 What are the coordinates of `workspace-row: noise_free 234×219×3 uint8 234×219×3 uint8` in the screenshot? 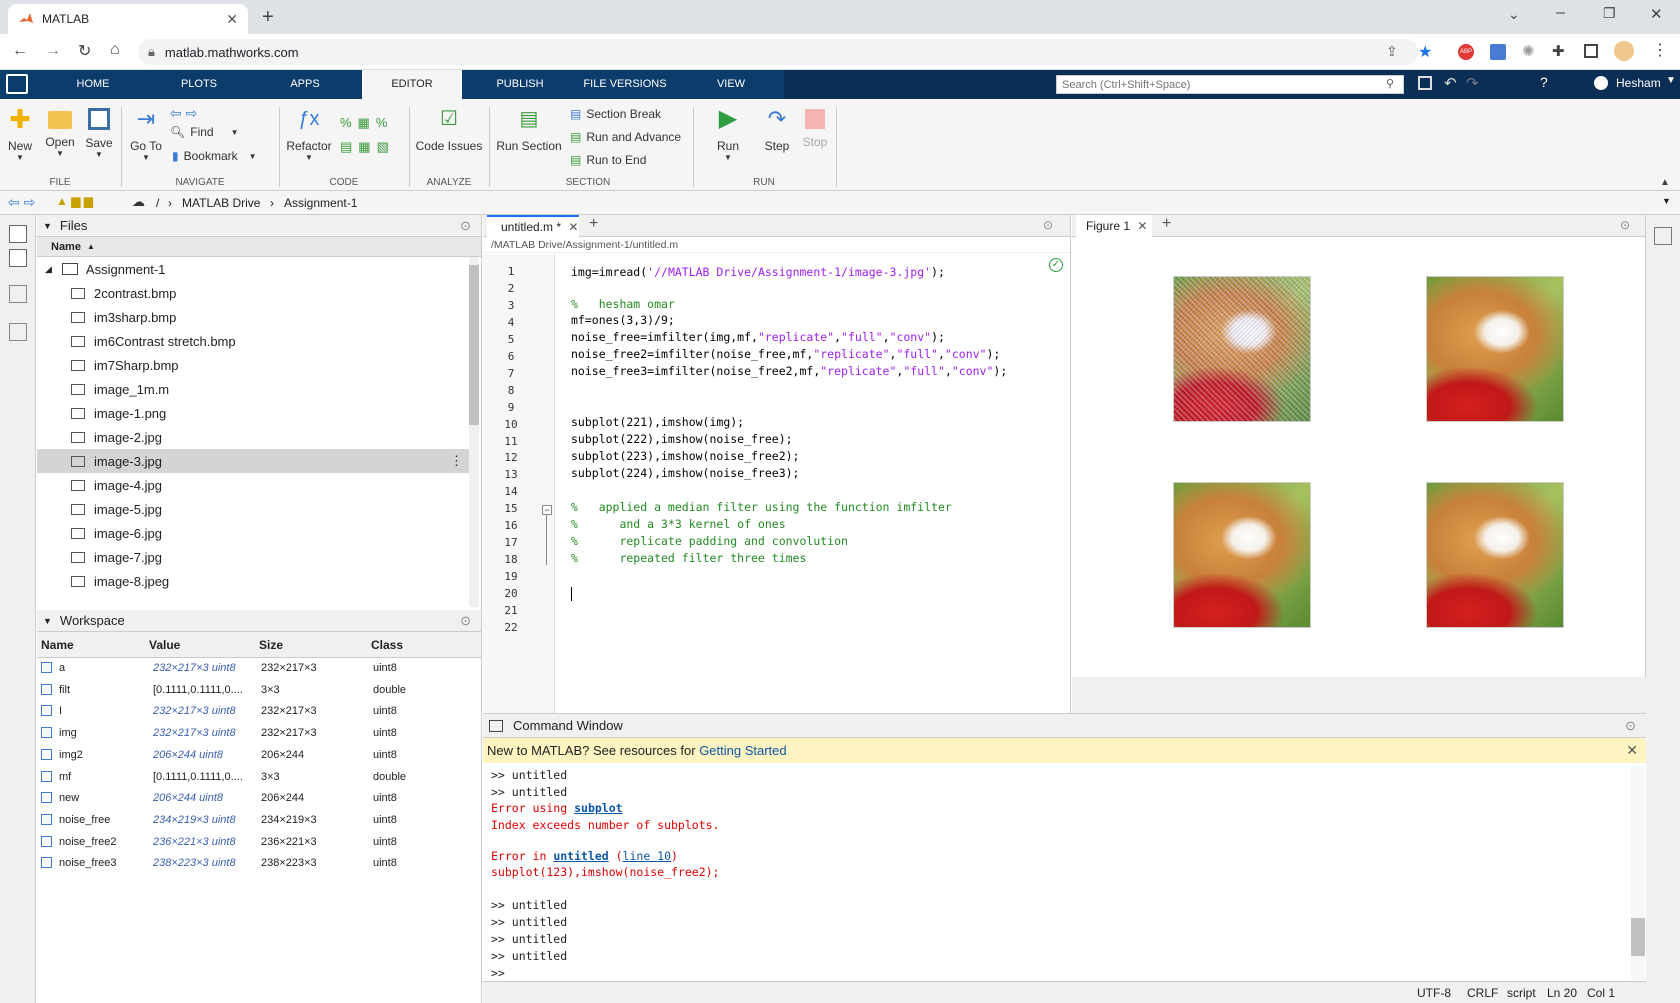 It's located at (277, 821).